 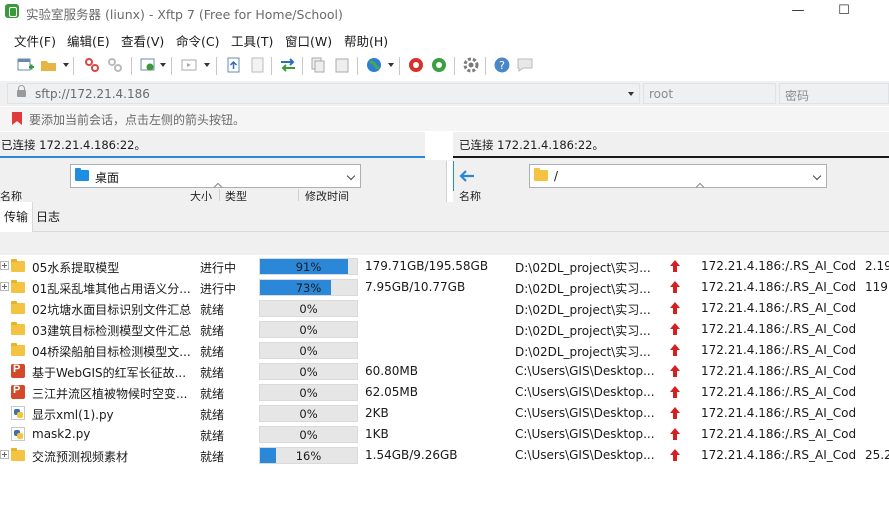 I want to click on menu-help: 帮助(H), so click(x=366, y=40).